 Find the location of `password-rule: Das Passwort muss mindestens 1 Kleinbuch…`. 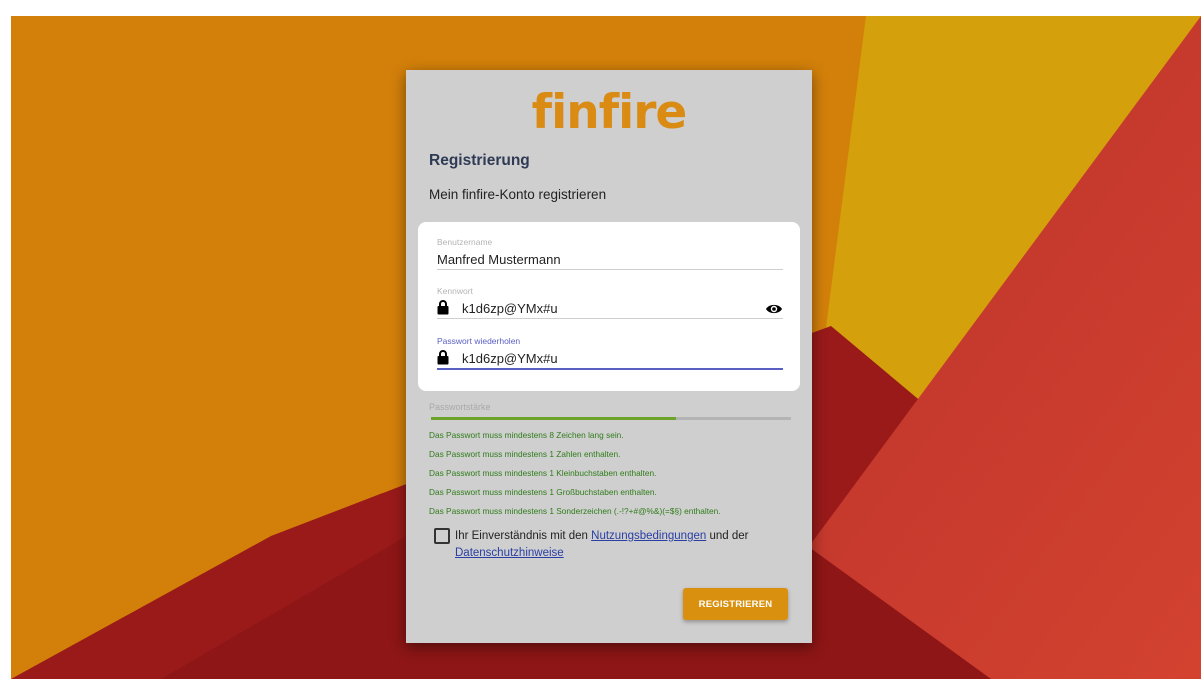

password-rule: Das Passwort muss mindestens 1 Kleinbuch… is located at coordinates (543, 473).